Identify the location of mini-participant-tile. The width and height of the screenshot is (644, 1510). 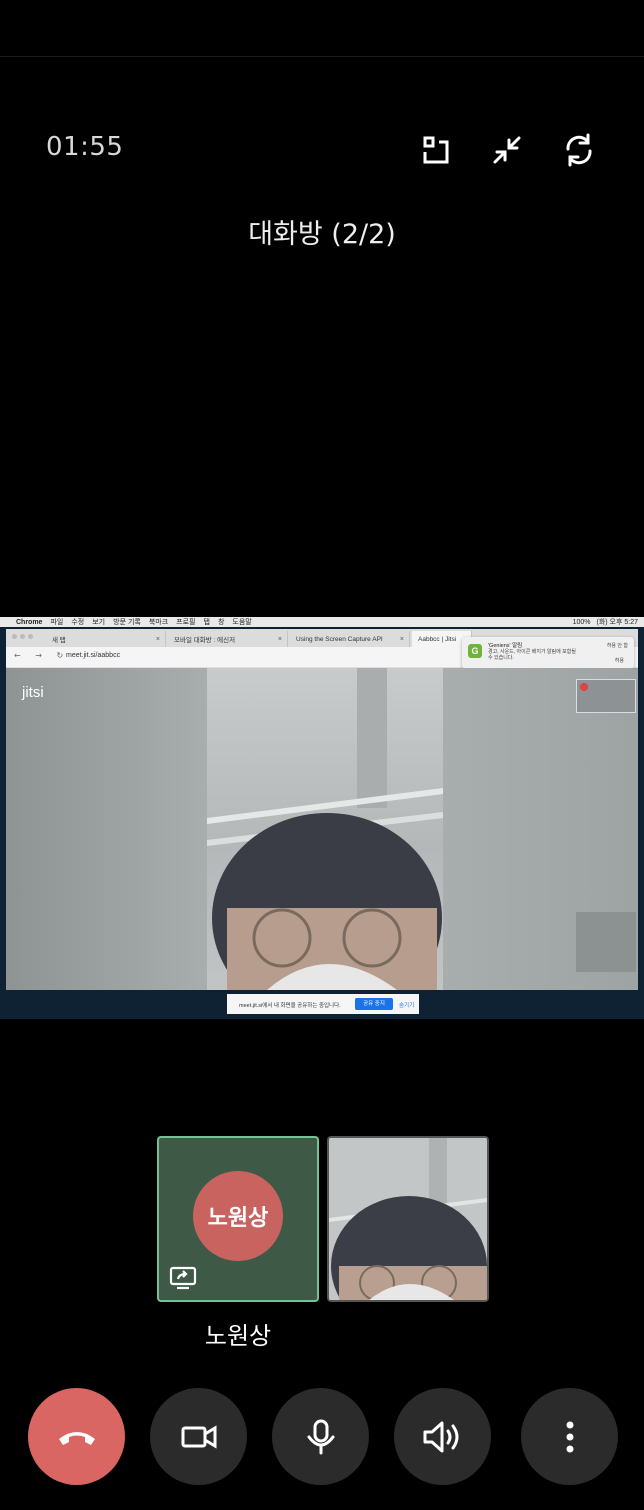
(606, 942).